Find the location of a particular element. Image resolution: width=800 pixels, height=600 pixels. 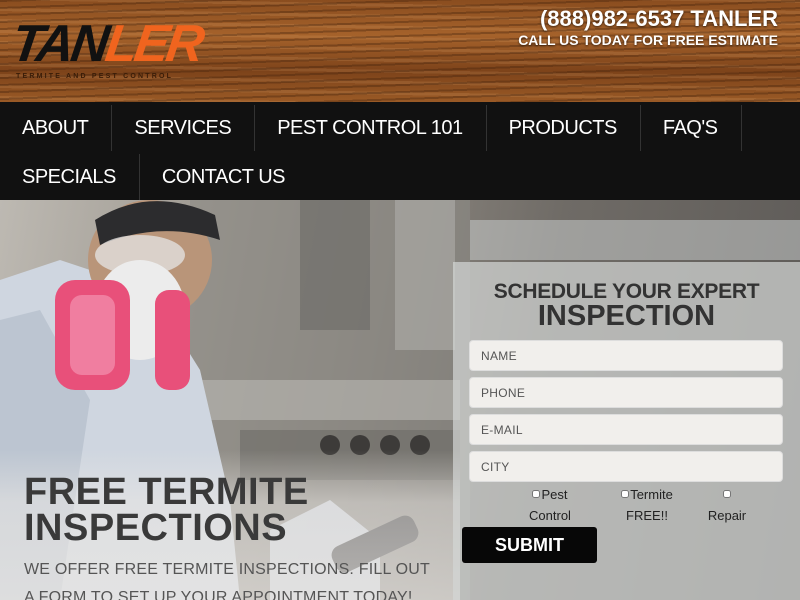

option-pest-control: Pest Control is located at coordinates (550, 505).